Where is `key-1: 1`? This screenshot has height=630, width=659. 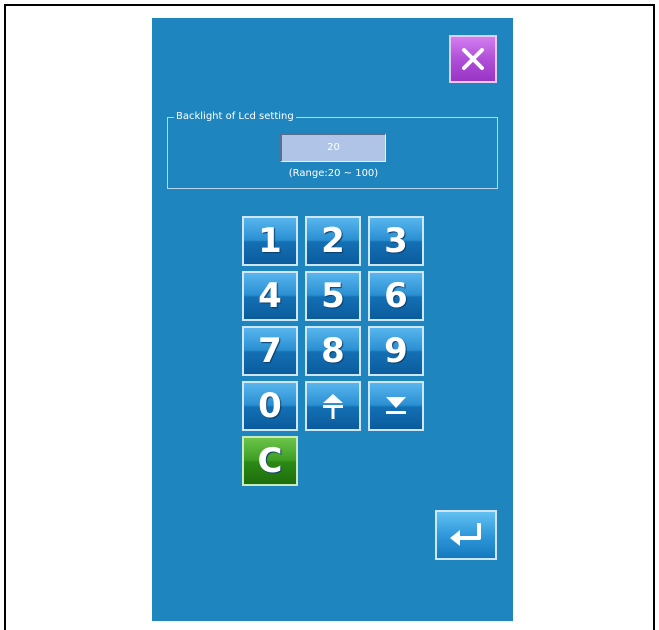 key-1: 1 is located at coordinates (270, 241).